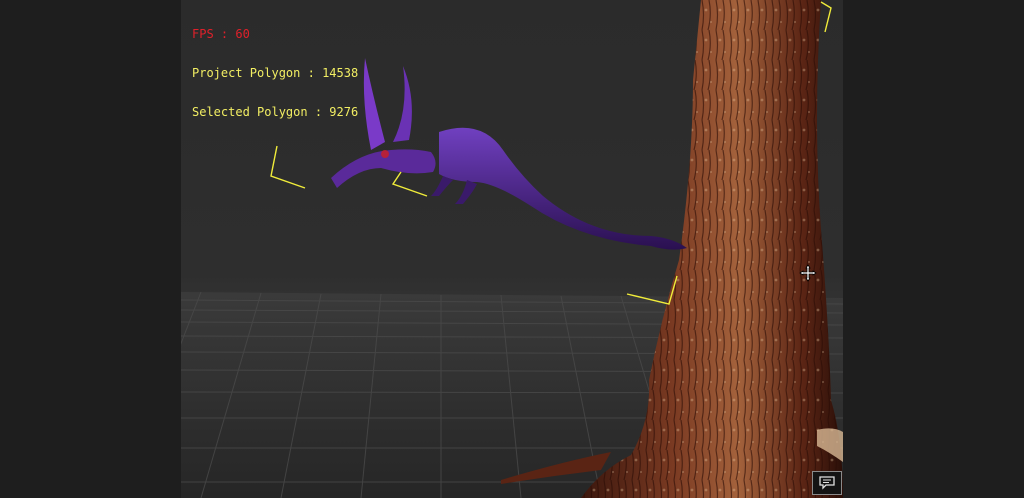 The height and width of the screenshot is (498, 1024). What do you see at coordinates (344, 112) in the screenshot?
I see `selected-polygon-value: 9276` at bounding box center [344, 112].